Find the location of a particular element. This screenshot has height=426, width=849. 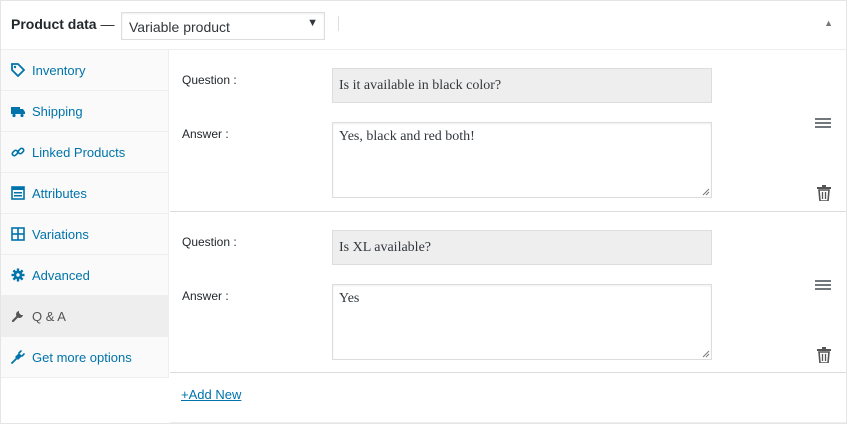

tag-icon is located at coordinates (18, 70).